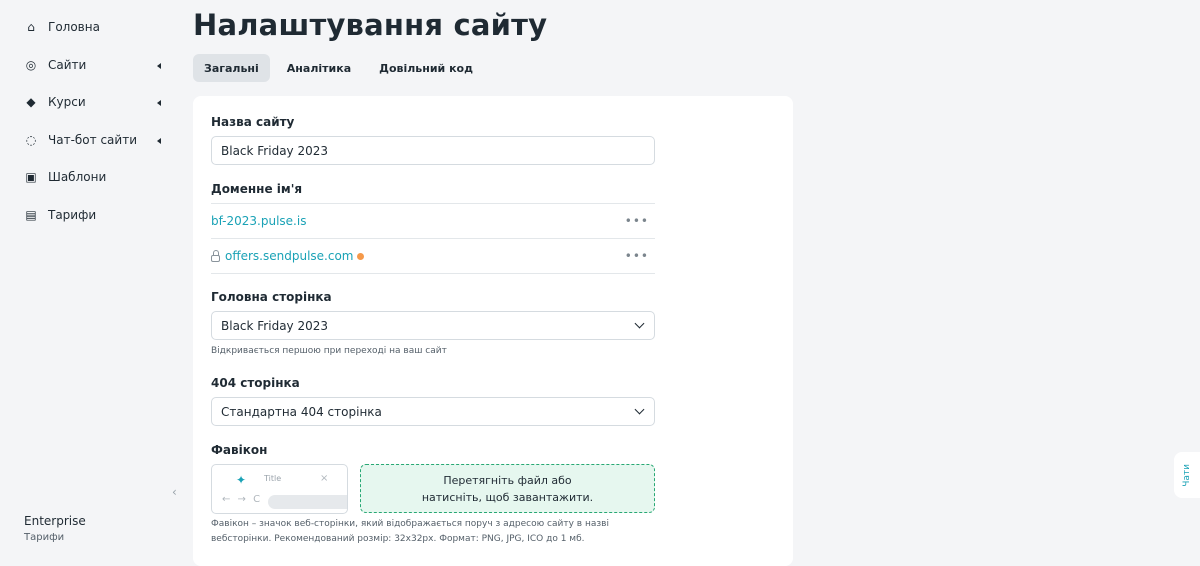 The image size is (1200, 566). Describe the element at coordinates (433, 221) in the screenshot. I see `domain-row: bf-2023.pulse.is •••` at that location.